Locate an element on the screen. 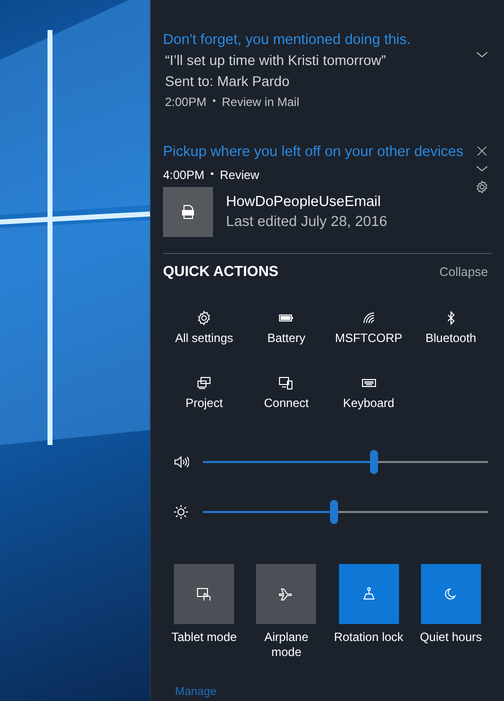 The image size is (504, 701). close-button is located at coordinates (482, 151).